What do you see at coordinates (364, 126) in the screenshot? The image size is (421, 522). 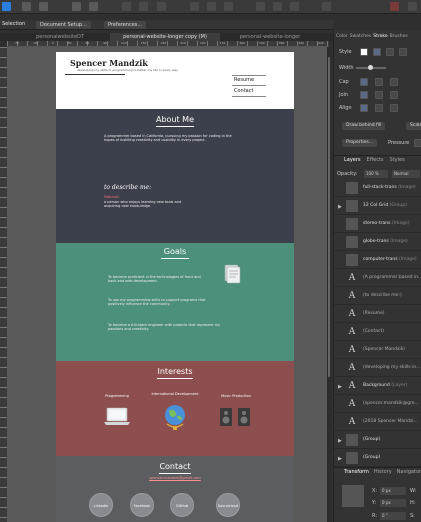 I see `draw-behind-fill-toggle: Draw behind fill` at bounding box center [364, 126].